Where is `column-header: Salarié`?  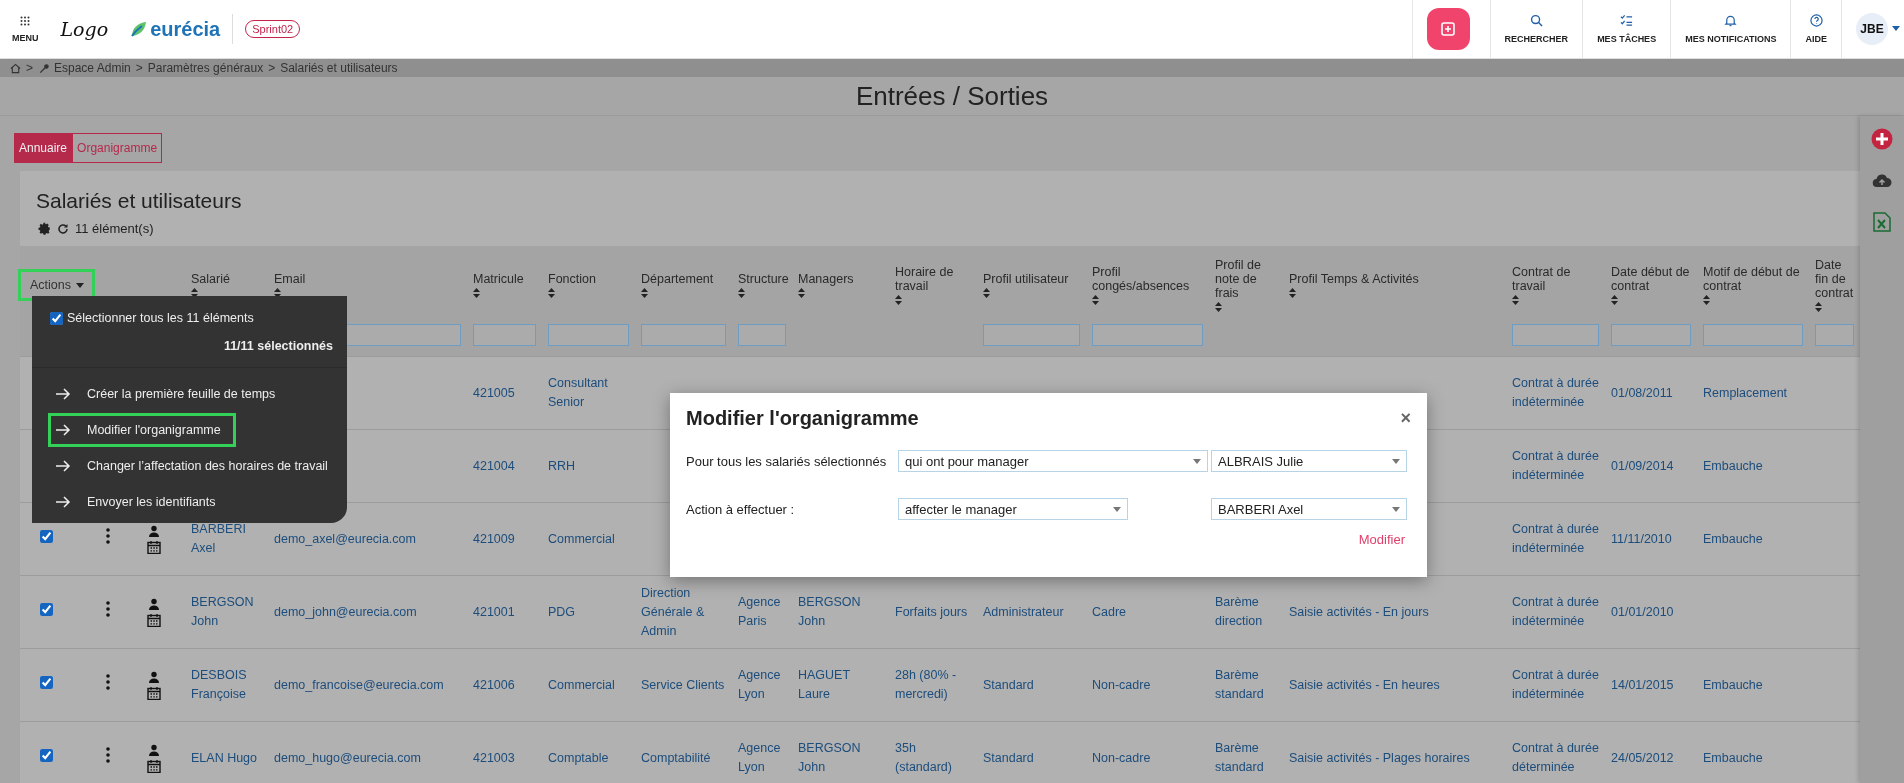
column-header: Salarié is located at coordinates (226, 279).